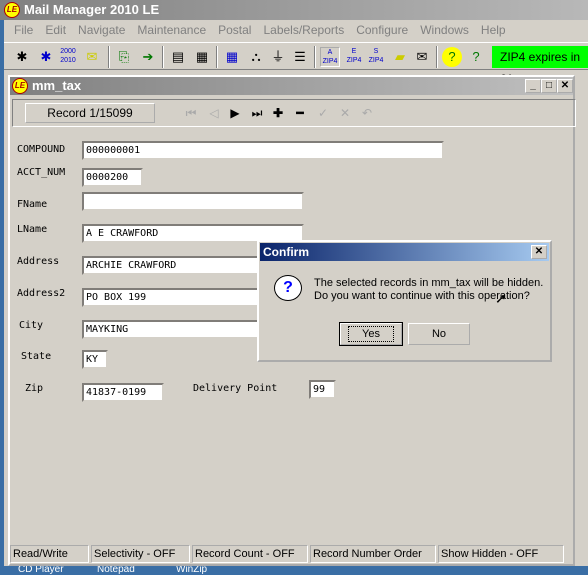 The width and height of the screenshot is (588, 575). What do you see at coordinates (549, 86) in the screenshot?
I see `maximize-icon: □` at bounding box center [549, 86].